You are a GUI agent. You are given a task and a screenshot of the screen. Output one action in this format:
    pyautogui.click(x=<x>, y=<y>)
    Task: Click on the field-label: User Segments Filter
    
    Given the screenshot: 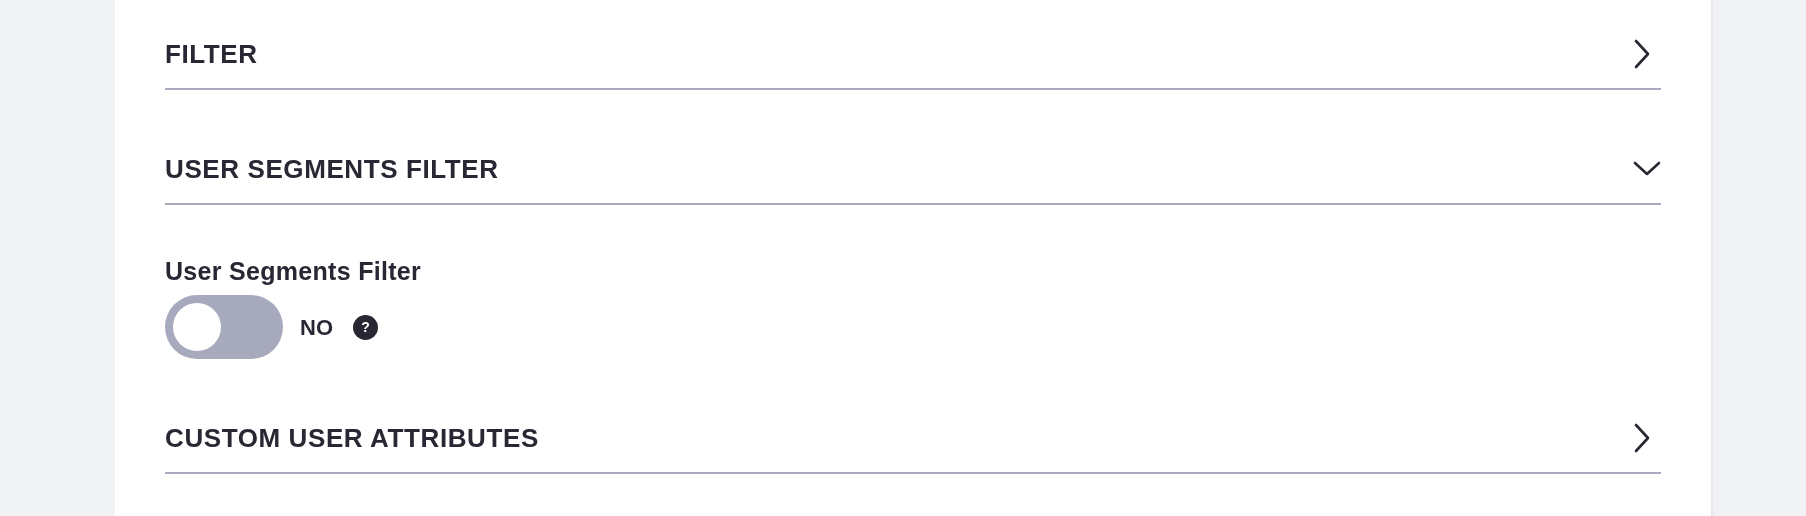 What is the action you would take?
    pyautogui.click(x=294, y=271)
    